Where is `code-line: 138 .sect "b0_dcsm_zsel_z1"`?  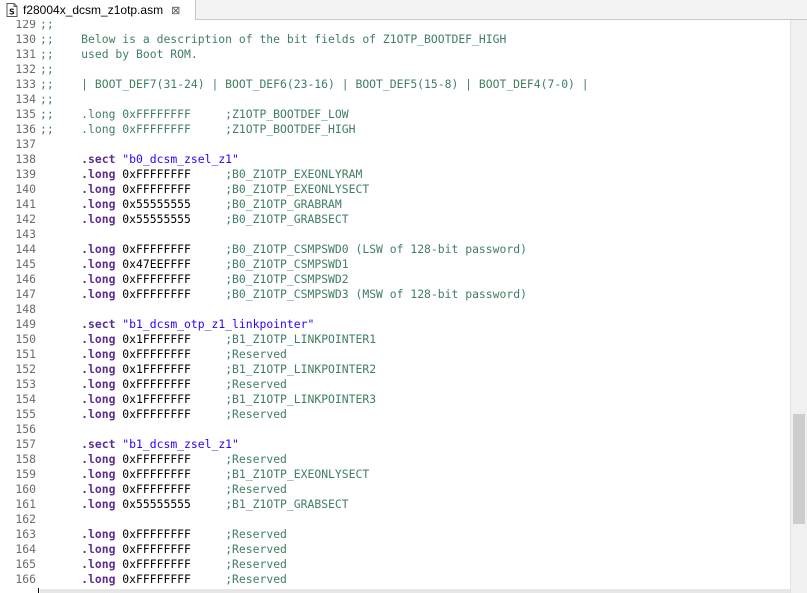
code-line: 138 .sect "b0_dcsm_zsel_z1" is located at coordinates (395, 159).